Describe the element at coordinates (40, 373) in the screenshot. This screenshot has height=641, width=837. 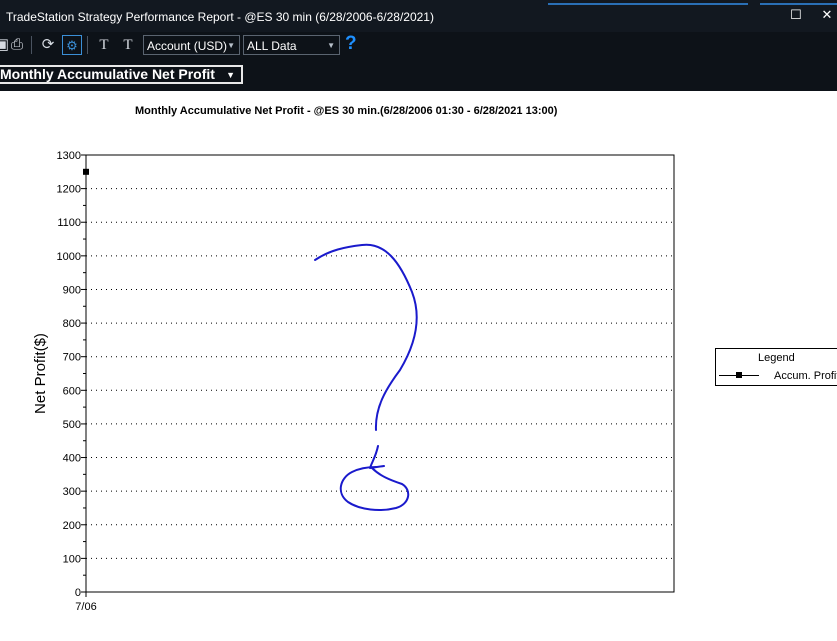
I see `y-axis-label: Net Profit($)` at that location.